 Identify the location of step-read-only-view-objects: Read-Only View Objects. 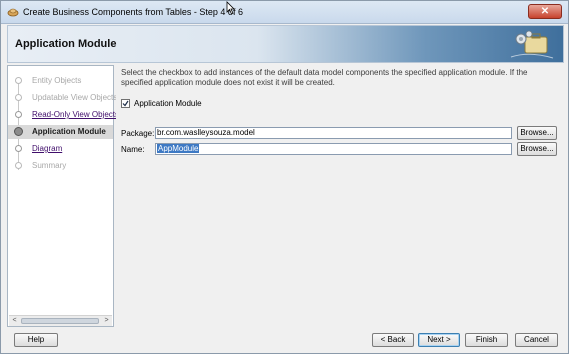
(63, 115).